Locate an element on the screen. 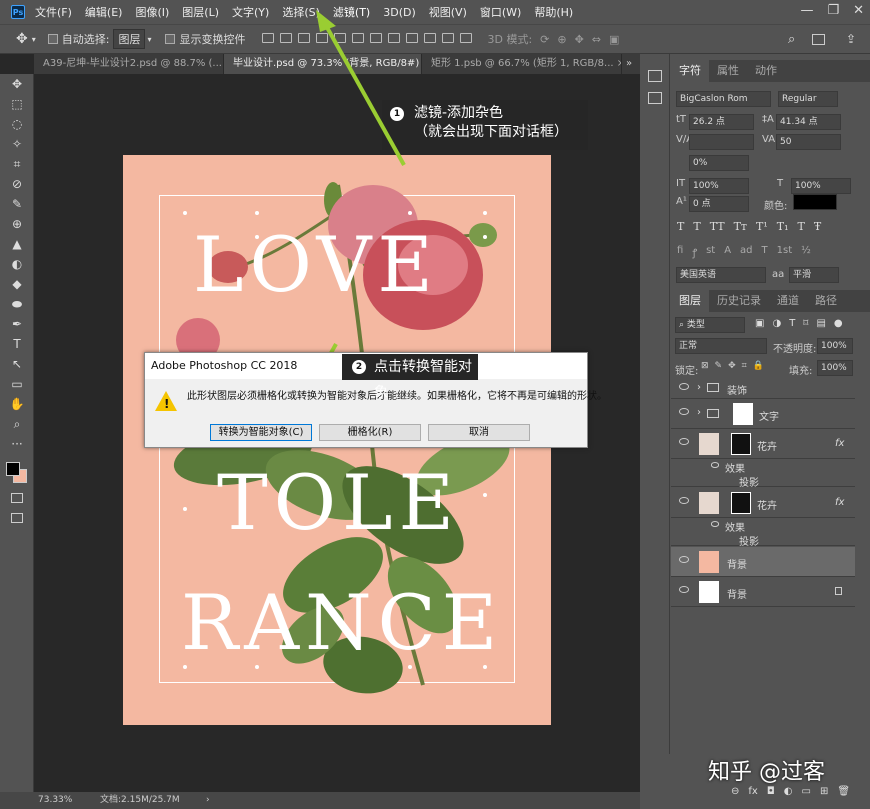  maximize-button: ❐ is located at coordinates (833, 10).